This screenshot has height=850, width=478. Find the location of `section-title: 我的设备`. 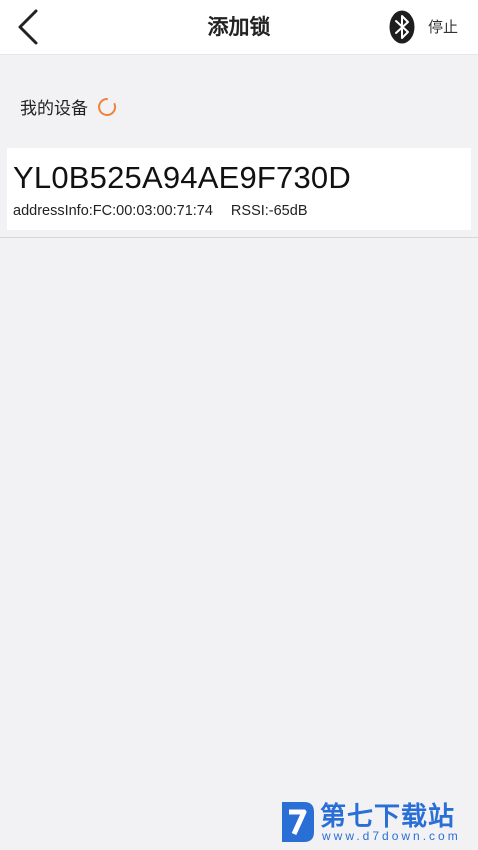

section-title: 我的设备 is located at coordinates (54, 109).